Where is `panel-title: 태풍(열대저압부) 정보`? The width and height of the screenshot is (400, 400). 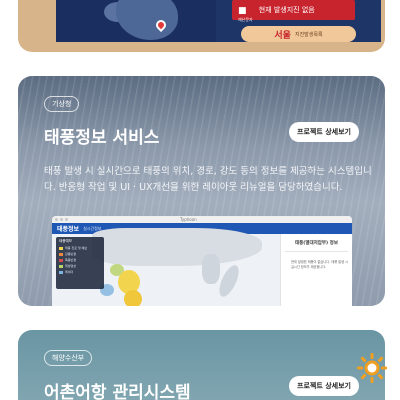
panel-title: 태풍(열대저압부) 정보 is located at coordinates (316, 243).